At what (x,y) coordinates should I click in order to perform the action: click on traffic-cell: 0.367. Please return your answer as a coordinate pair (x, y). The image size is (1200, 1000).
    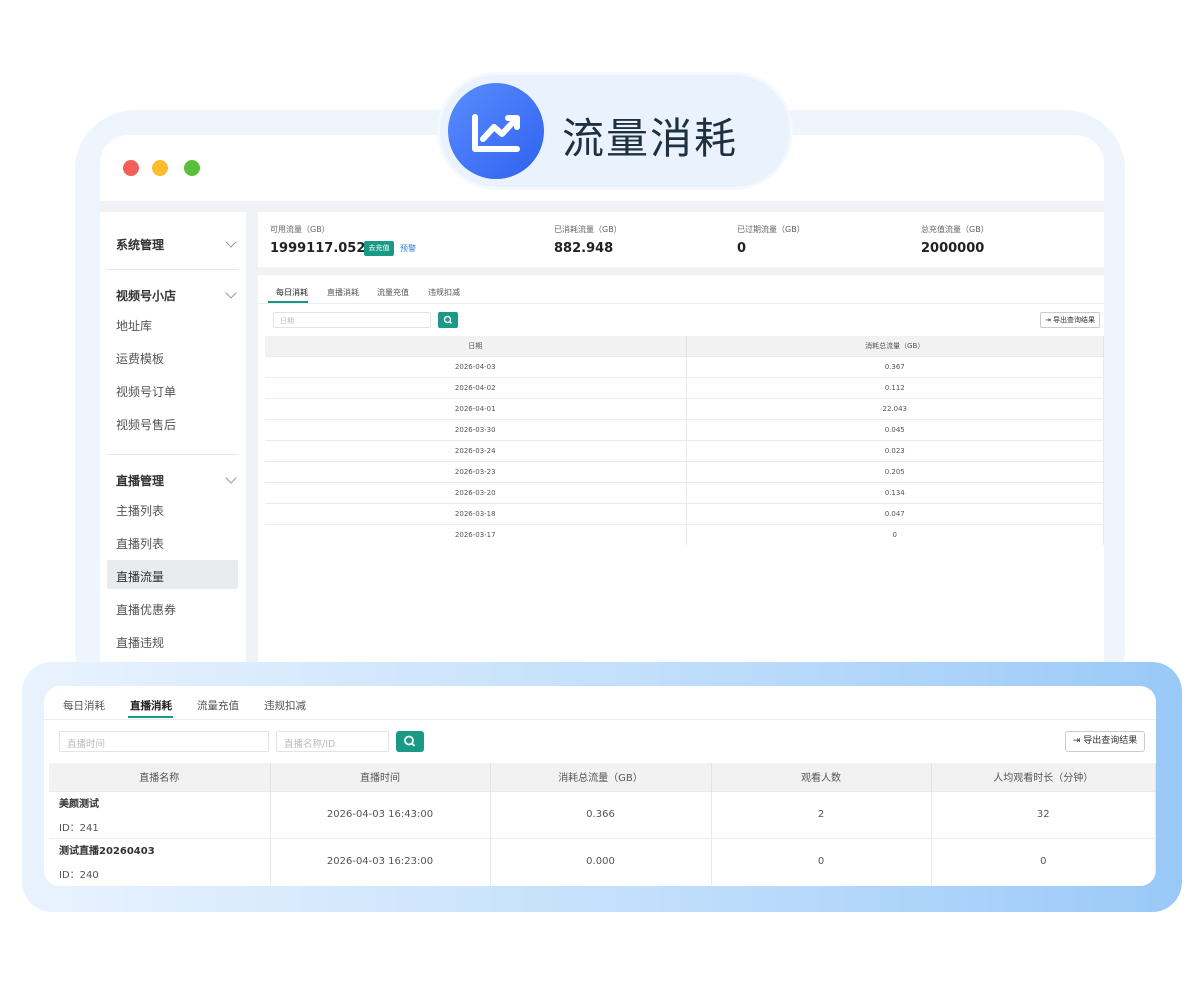
    Looking at the image, I should click on (895, 366).